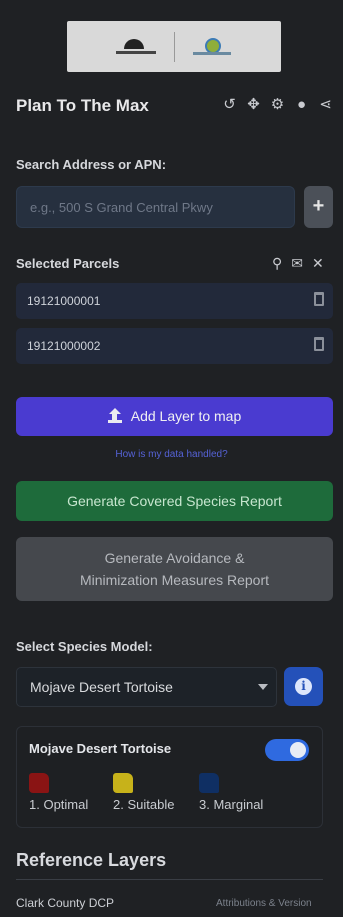  Describe the element at coordinates (144, 804) in the screenshot. I see `legend-label: 2. Suitable` at that location.